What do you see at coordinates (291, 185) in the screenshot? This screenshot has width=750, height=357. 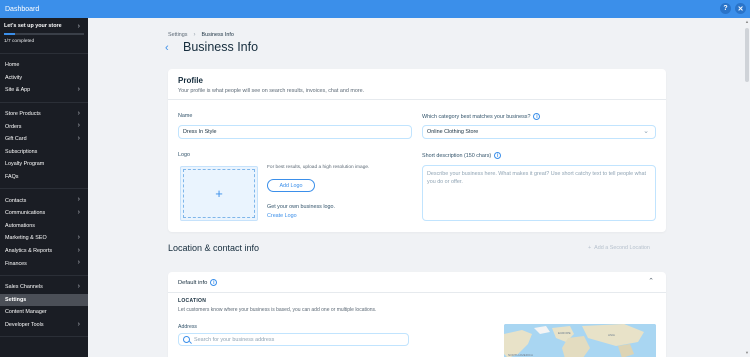 I see `add-logo-button: Add Logo` at bounding box center [291, 185].